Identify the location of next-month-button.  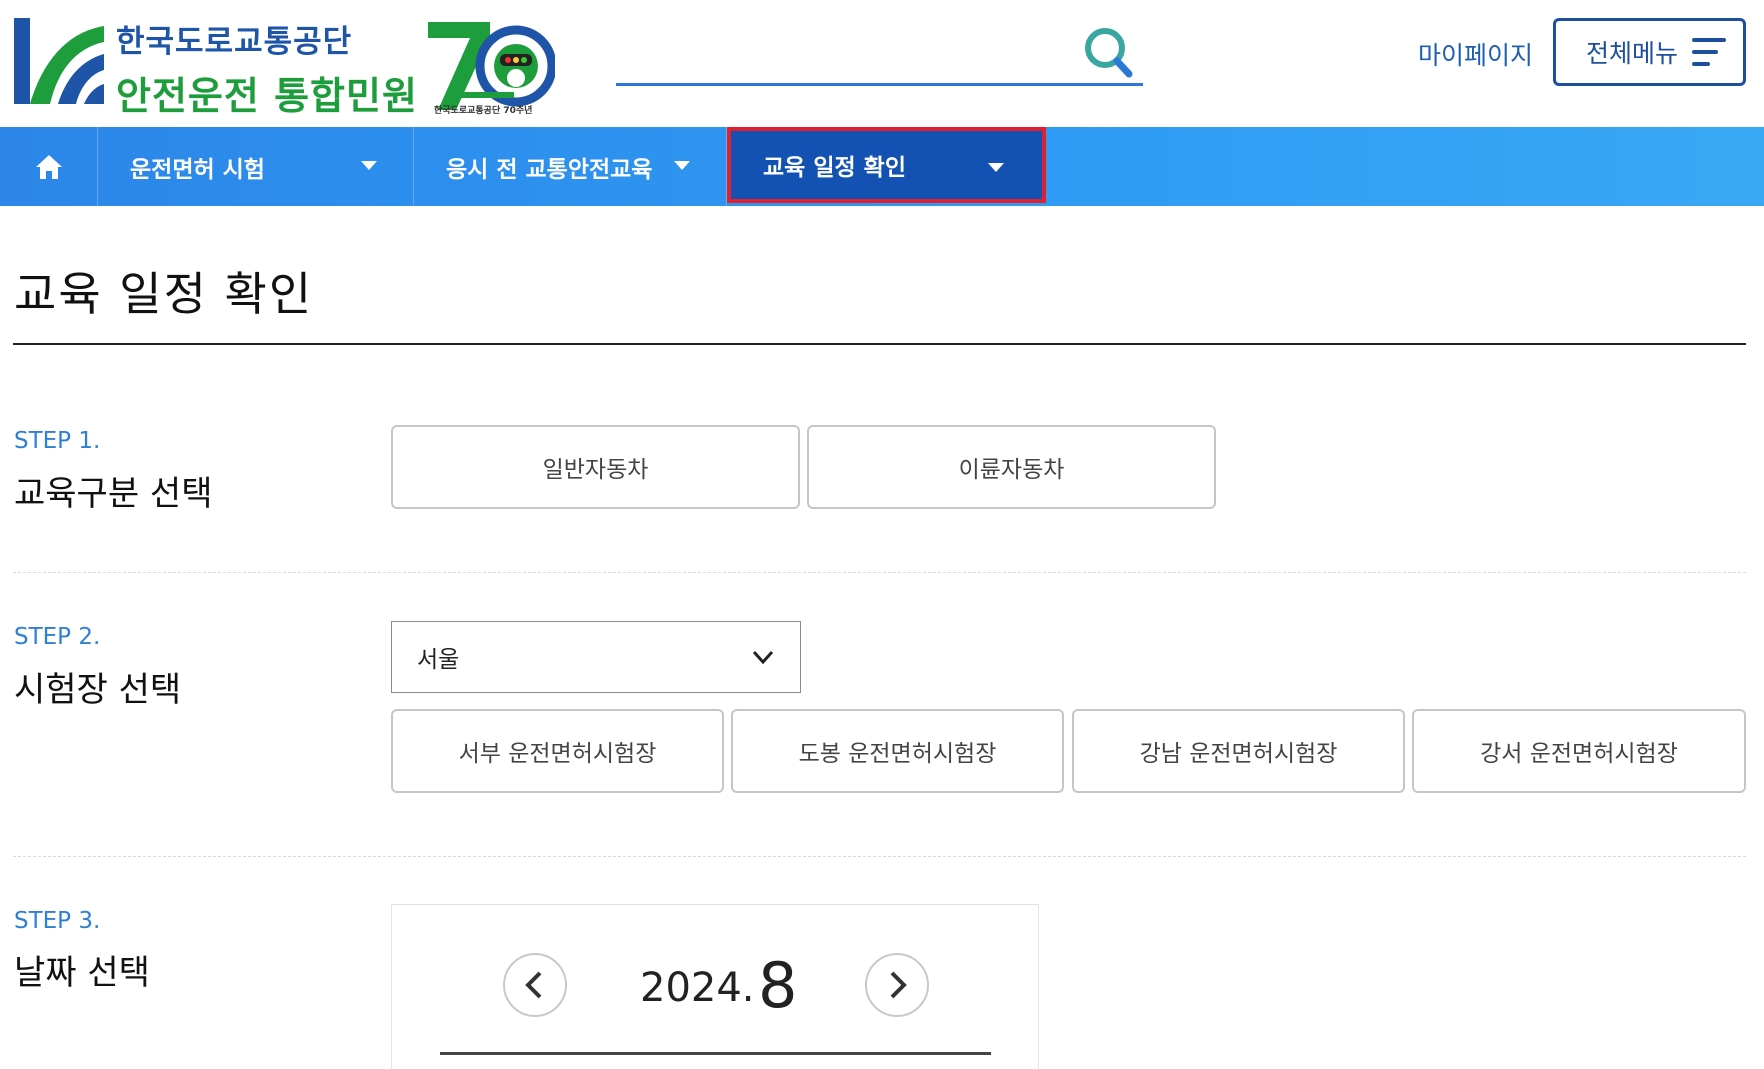
(897, 985).